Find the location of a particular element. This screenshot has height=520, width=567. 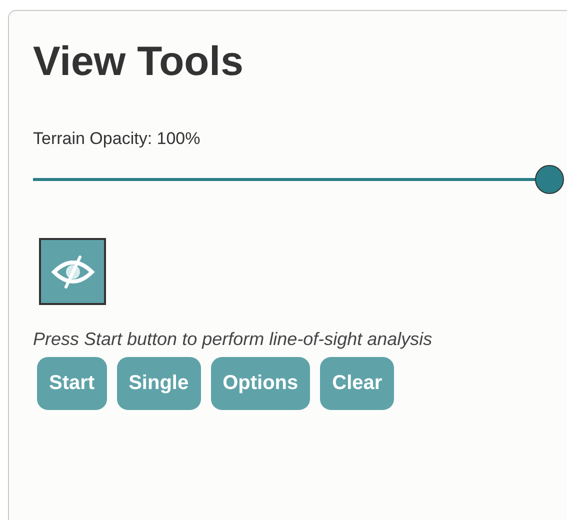

line-of-sight-button is located at coordinates (72, 271).